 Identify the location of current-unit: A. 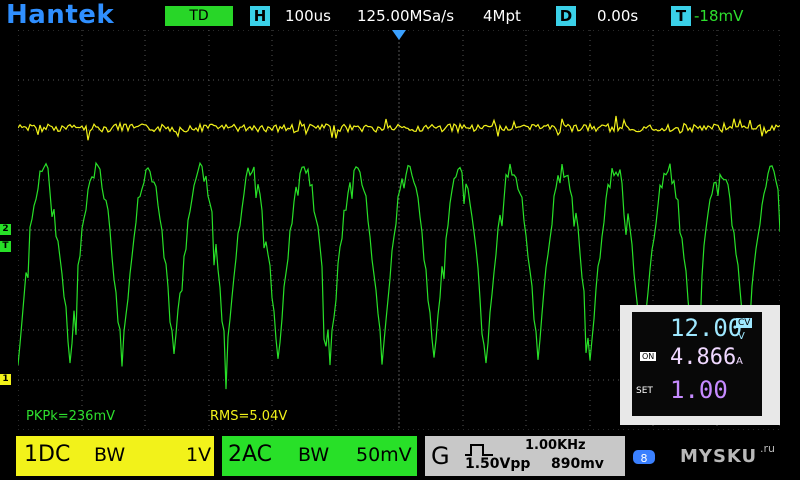
(739, 361).